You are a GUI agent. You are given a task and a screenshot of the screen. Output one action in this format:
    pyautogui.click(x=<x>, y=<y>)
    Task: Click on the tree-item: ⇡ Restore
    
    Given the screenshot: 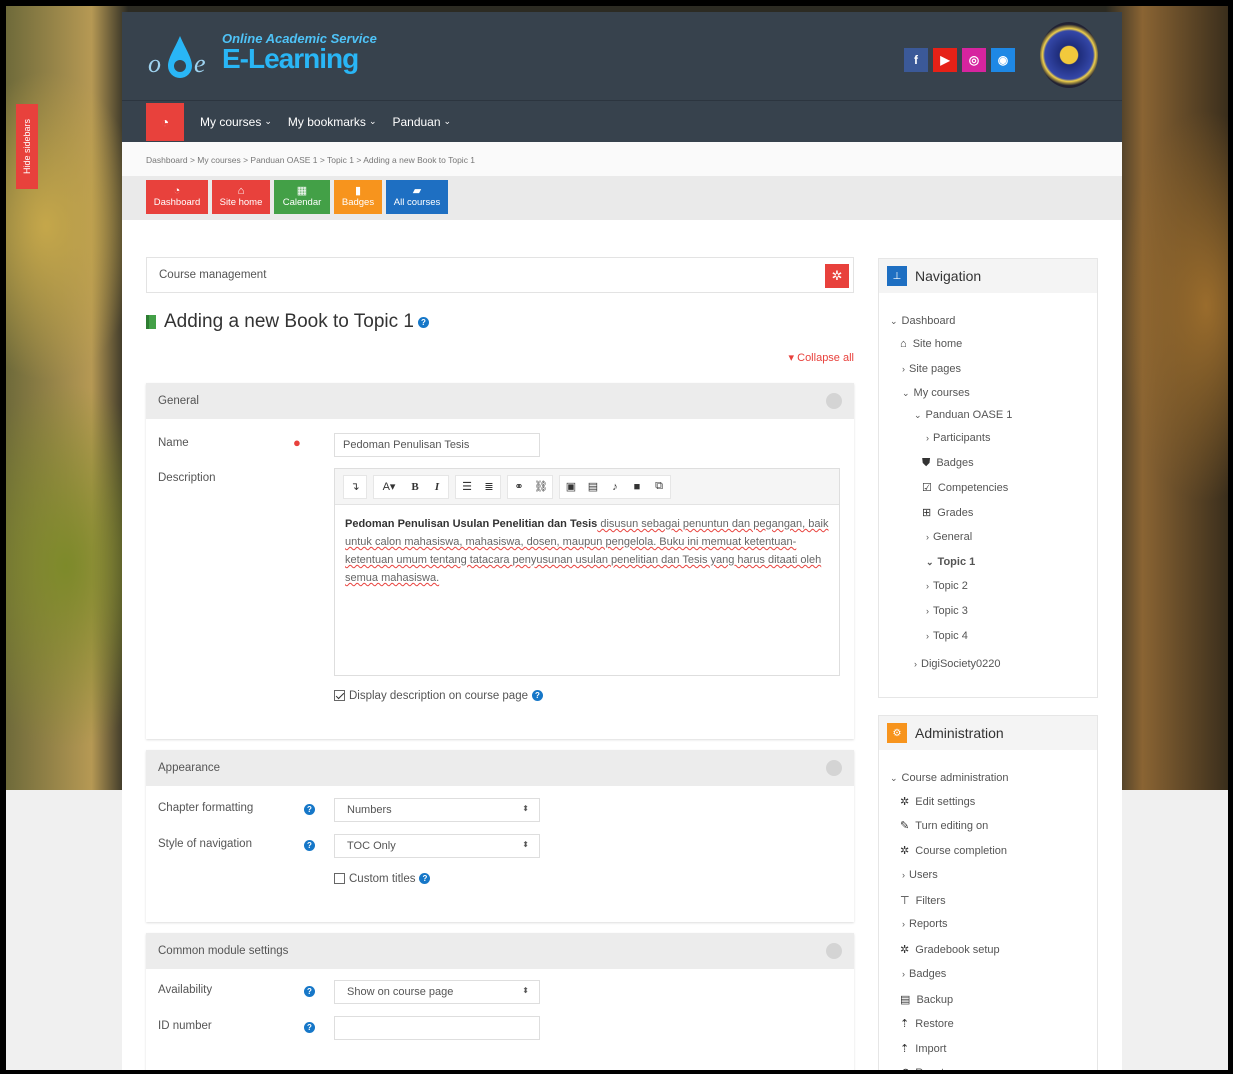 What is the action you would take?
    pyautogui.click(x=927, y=1023)
    